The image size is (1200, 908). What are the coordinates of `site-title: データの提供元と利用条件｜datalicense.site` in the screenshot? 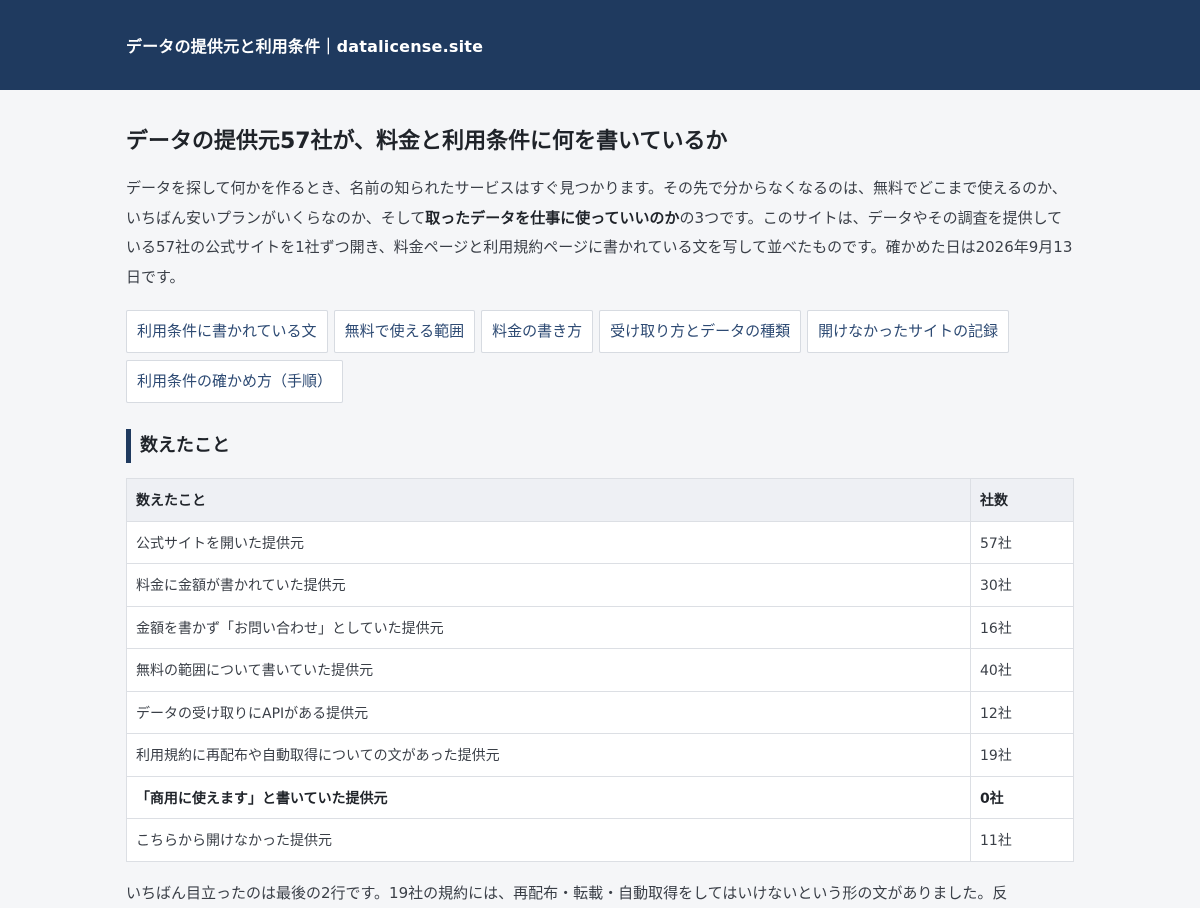 It's located at (304, 45).